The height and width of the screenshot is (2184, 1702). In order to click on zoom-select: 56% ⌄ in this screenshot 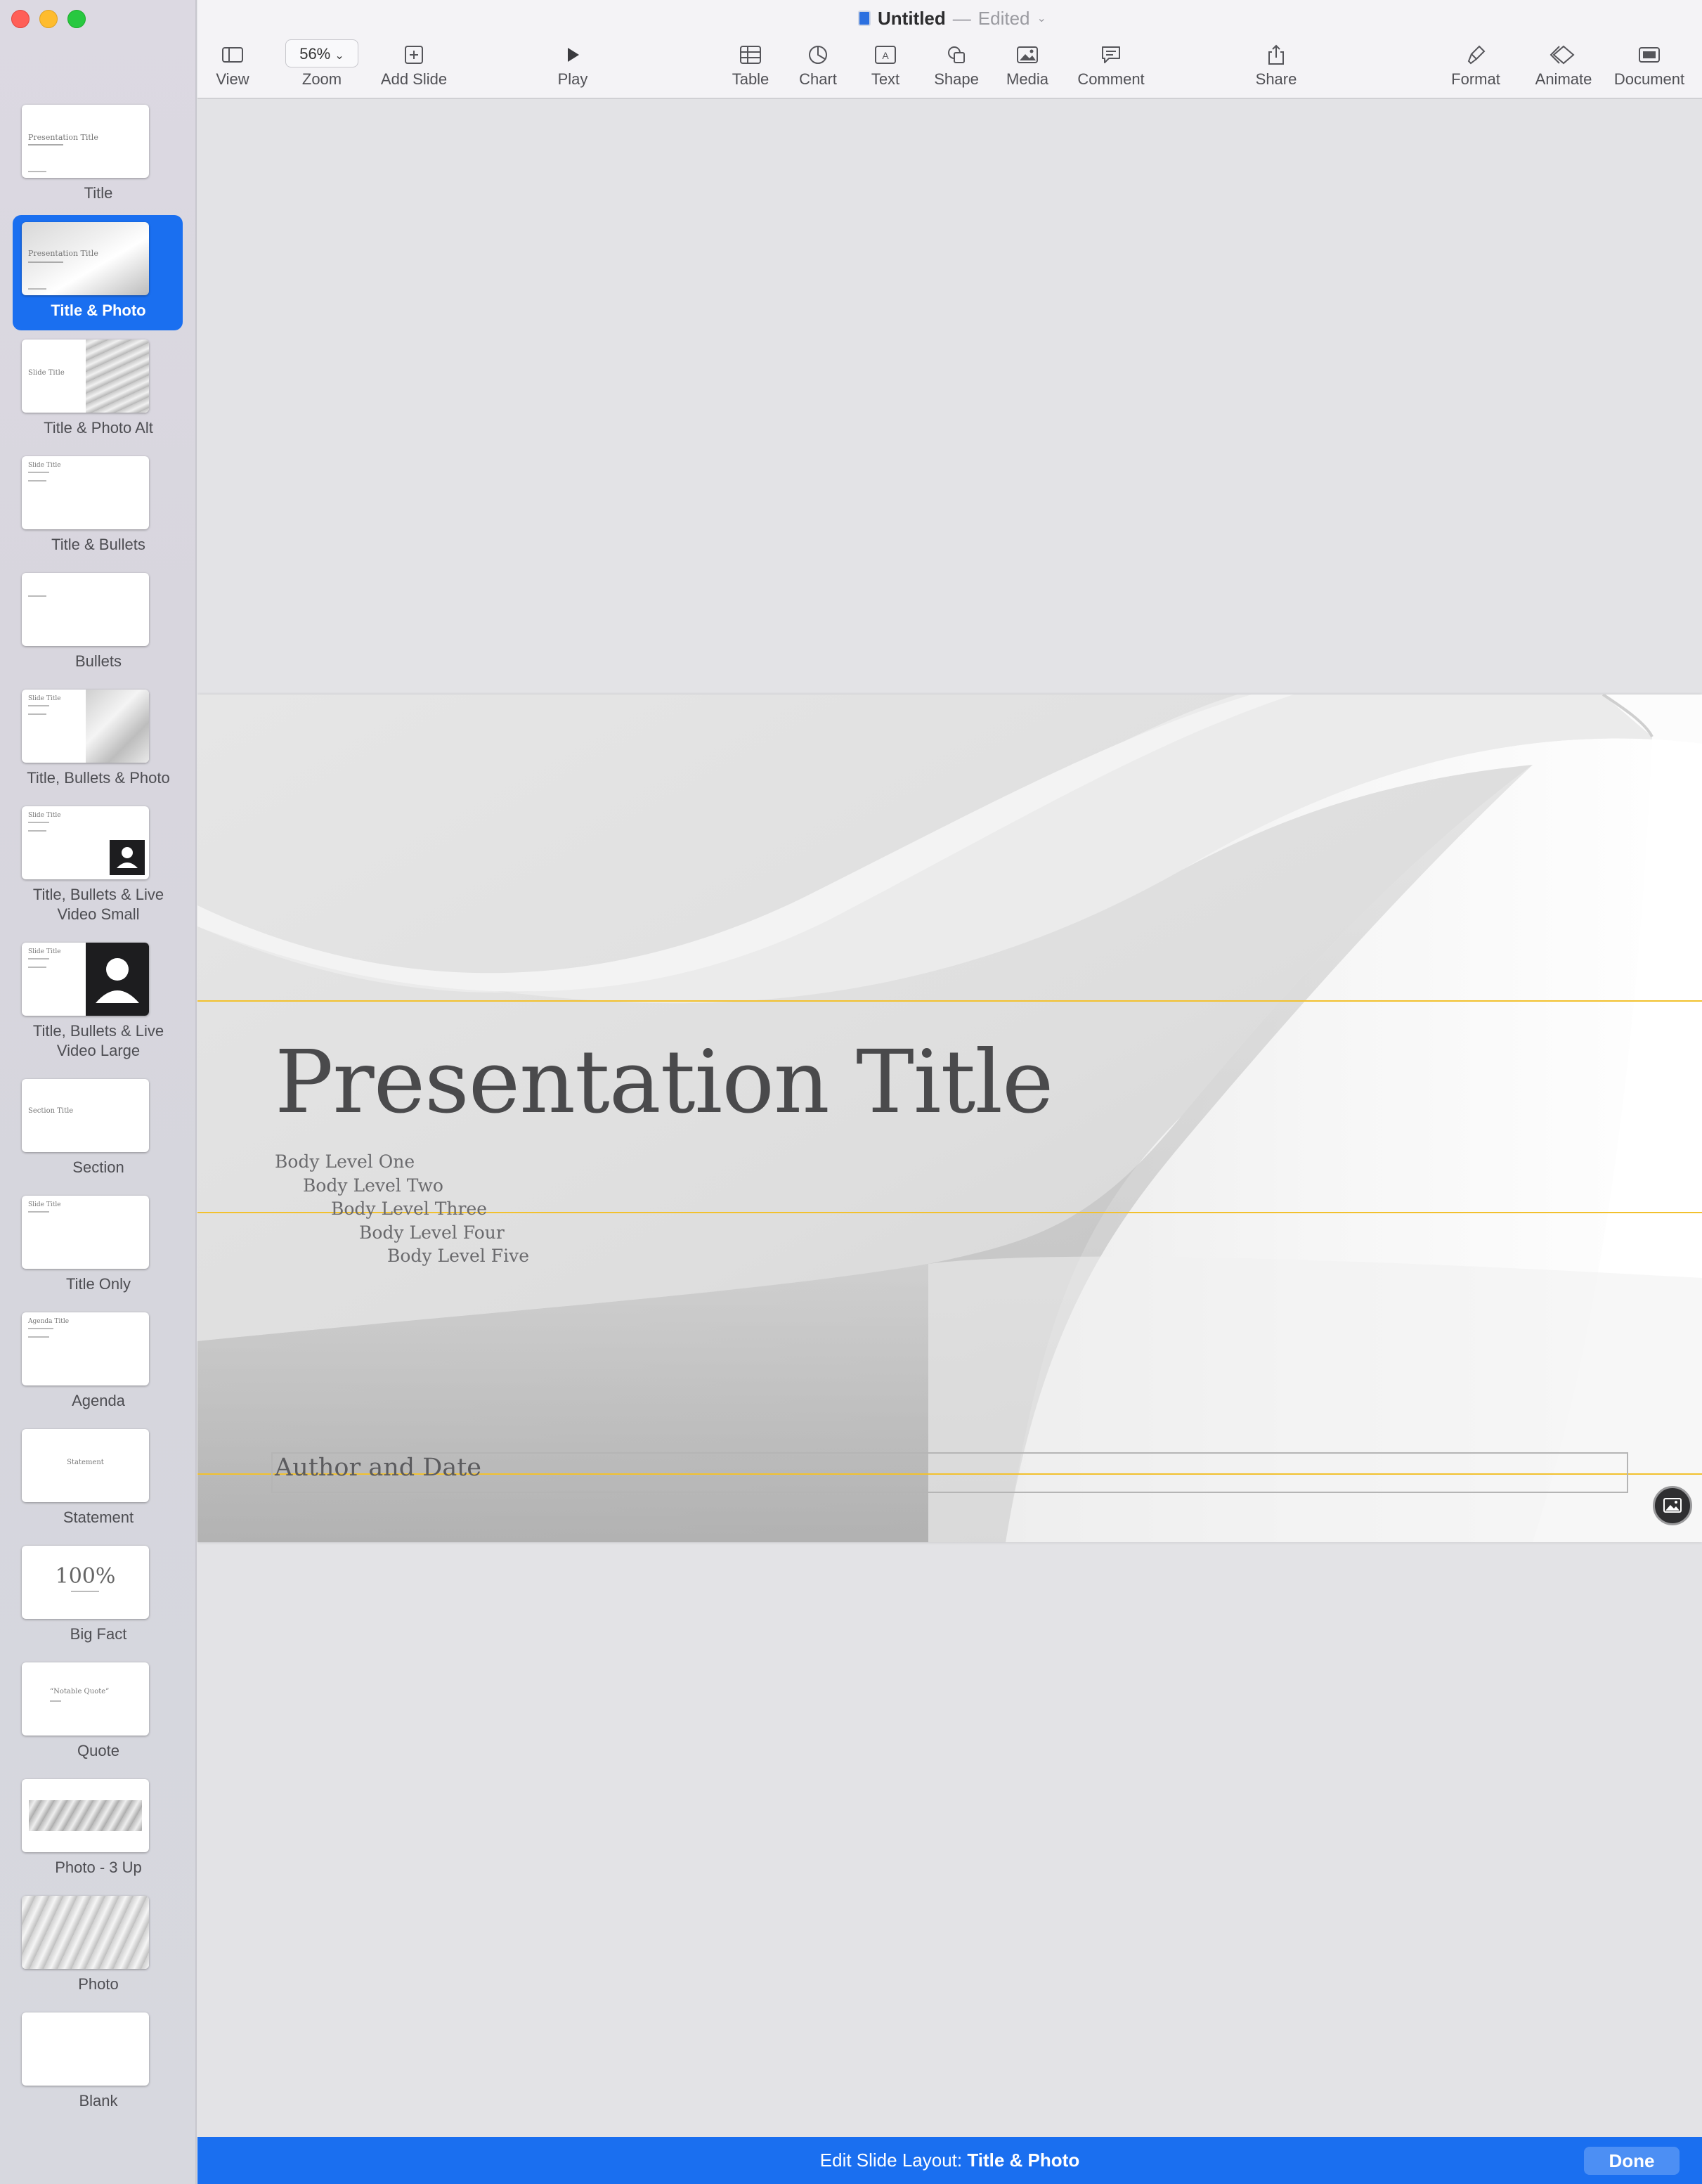, I will do `click(321, 53)`.